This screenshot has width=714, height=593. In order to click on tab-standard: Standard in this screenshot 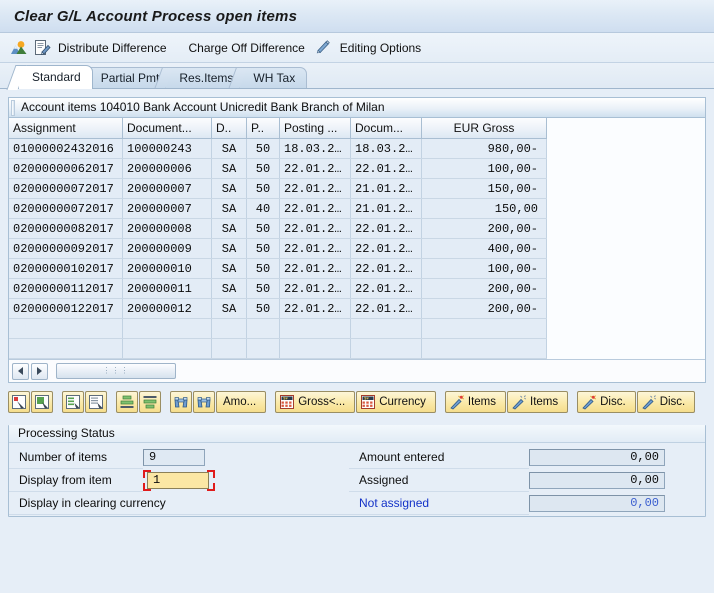, I will do `click(55, 77)`.